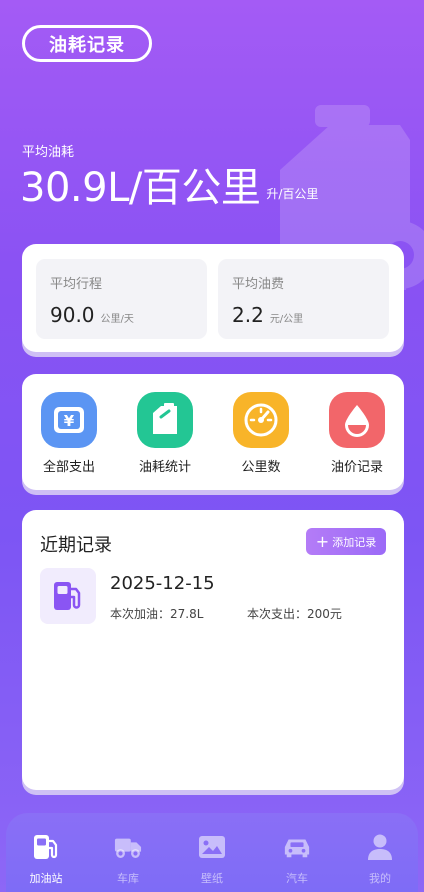 Image resolution: width=424 pixels, height=892 pixels. I want to click on tab-profile: 我的, so click(380, 859).